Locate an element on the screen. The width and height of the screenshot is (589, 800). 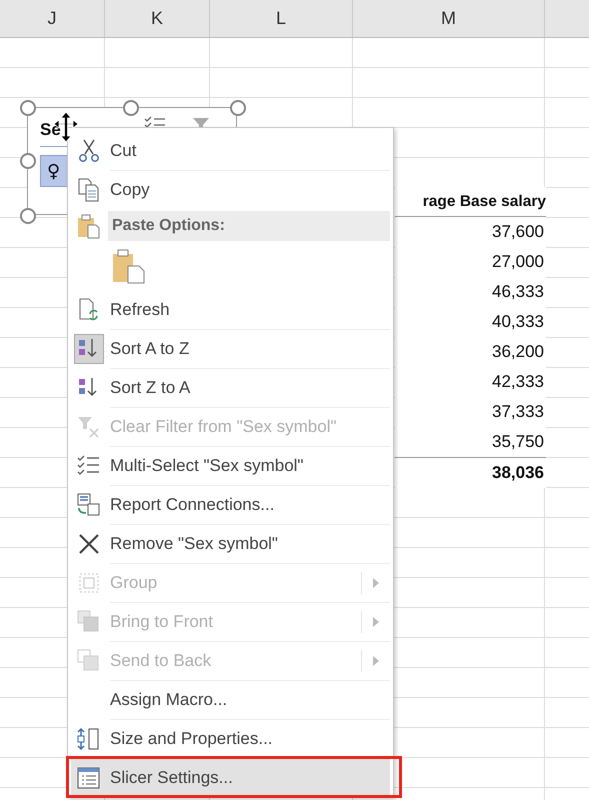
column-header: J is located at coordinates (52, 18).